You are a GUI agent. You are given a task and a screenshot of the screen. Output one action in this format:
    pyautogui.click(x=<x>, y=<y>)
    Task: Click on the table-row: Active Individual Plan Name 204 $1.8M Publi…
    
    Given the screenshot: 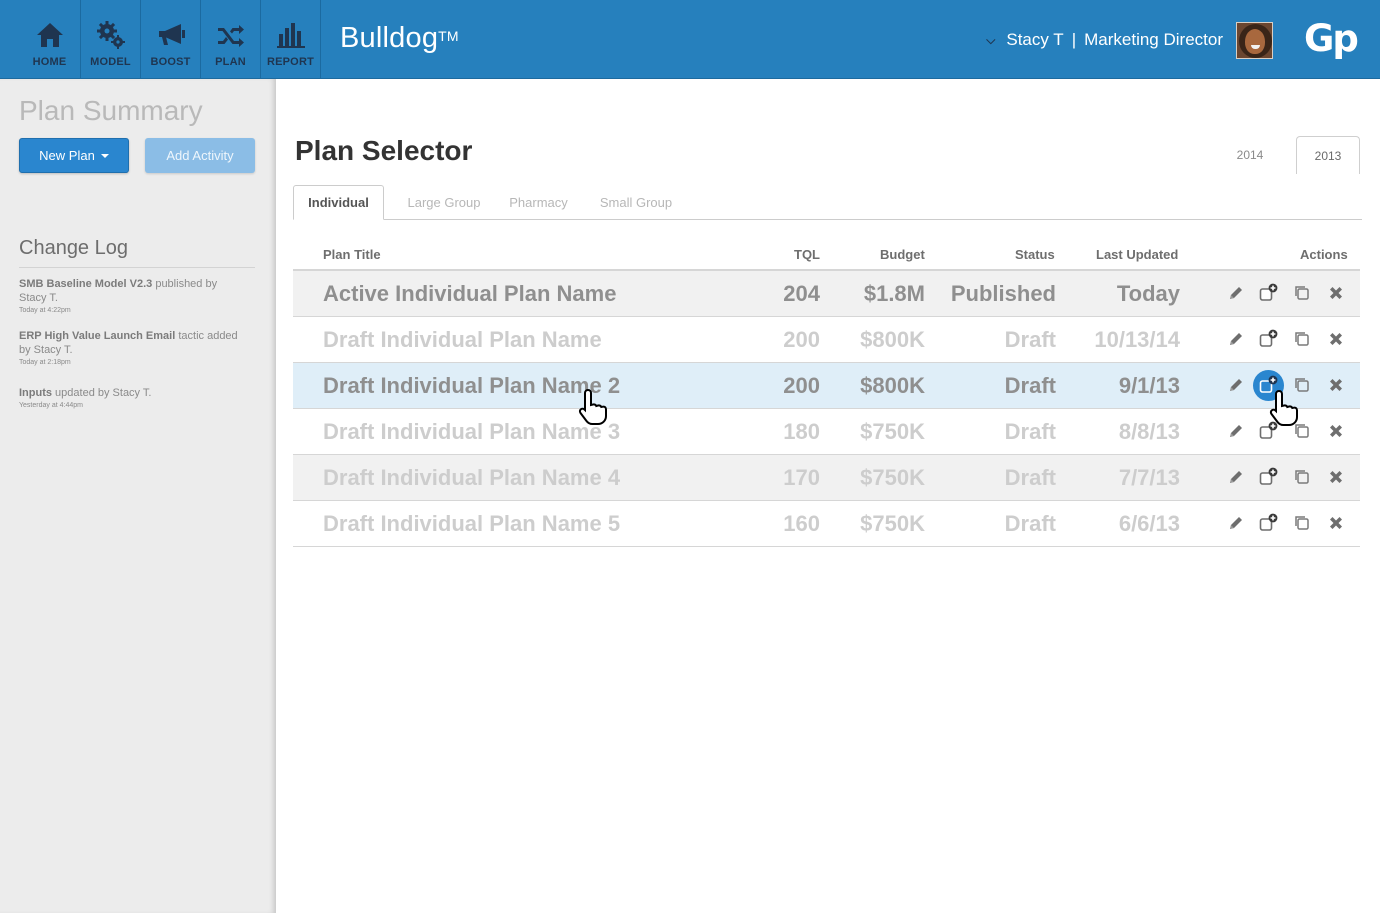 What is the action you would take?
    pyautogui.click(x=826, y=294)
    